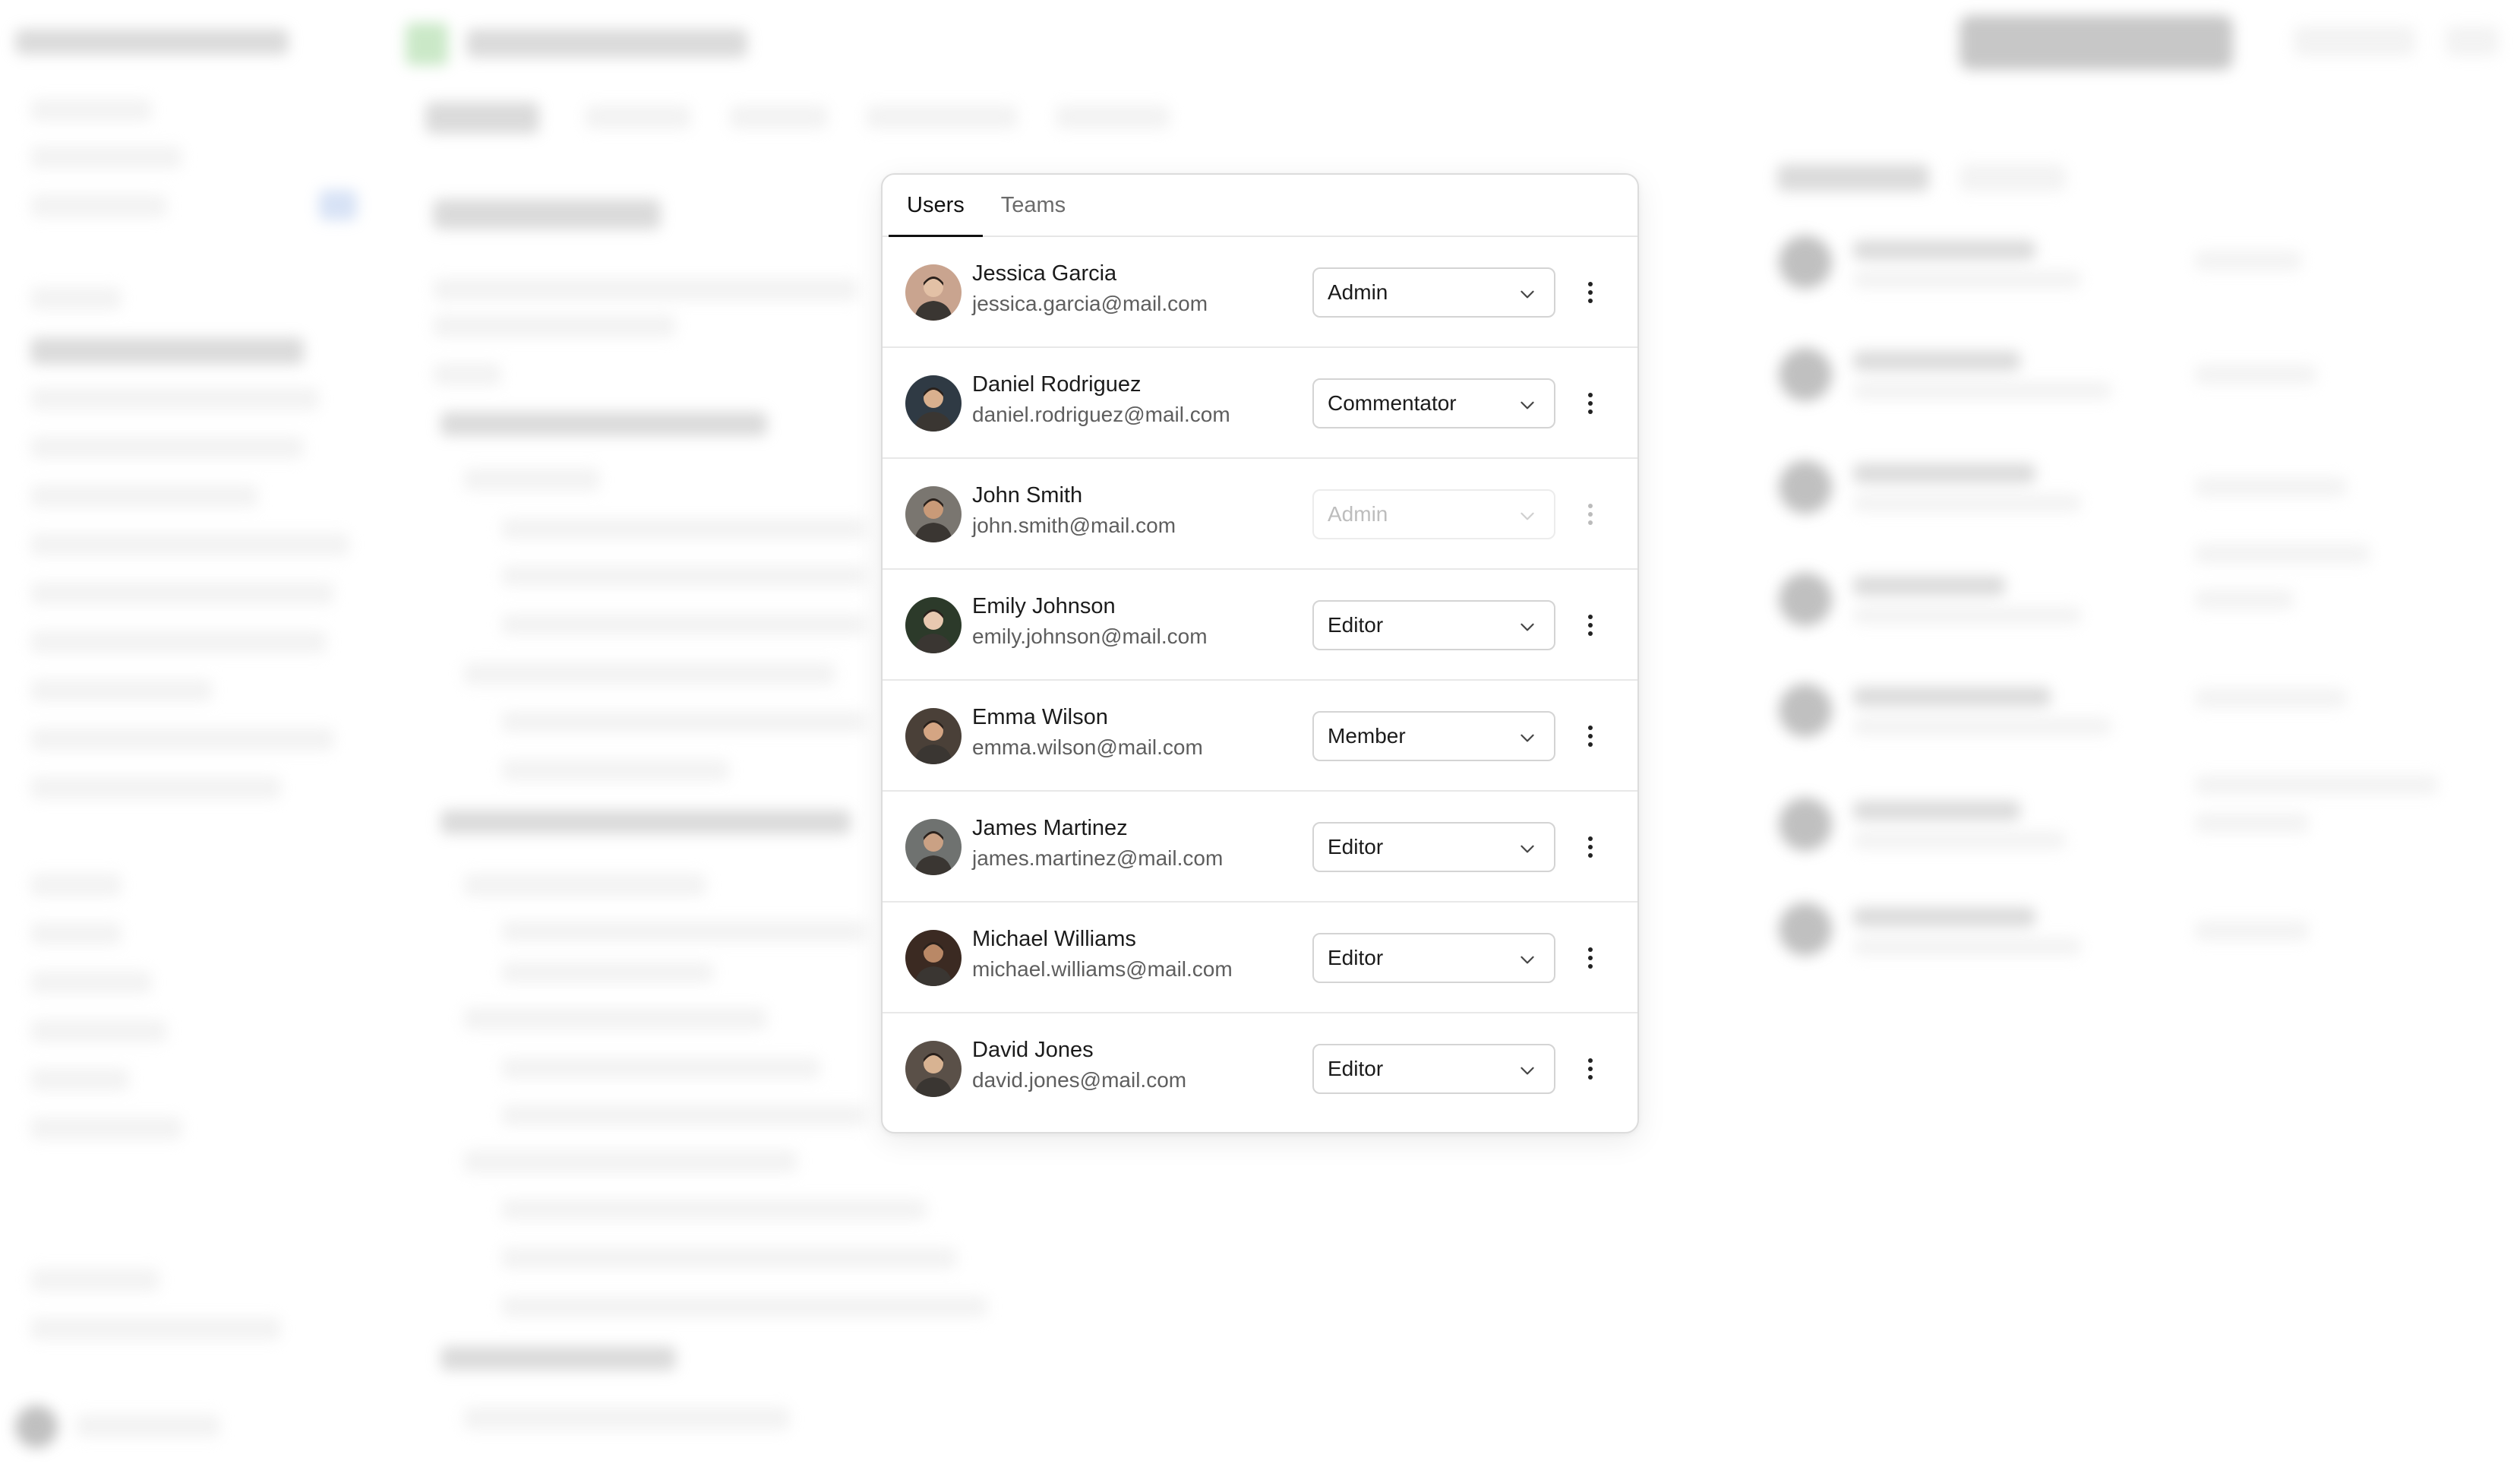  Describe the element at coordinates (1098, 858) in the screenshot. I see `user-email: james.martinez@mail.com` at that location.